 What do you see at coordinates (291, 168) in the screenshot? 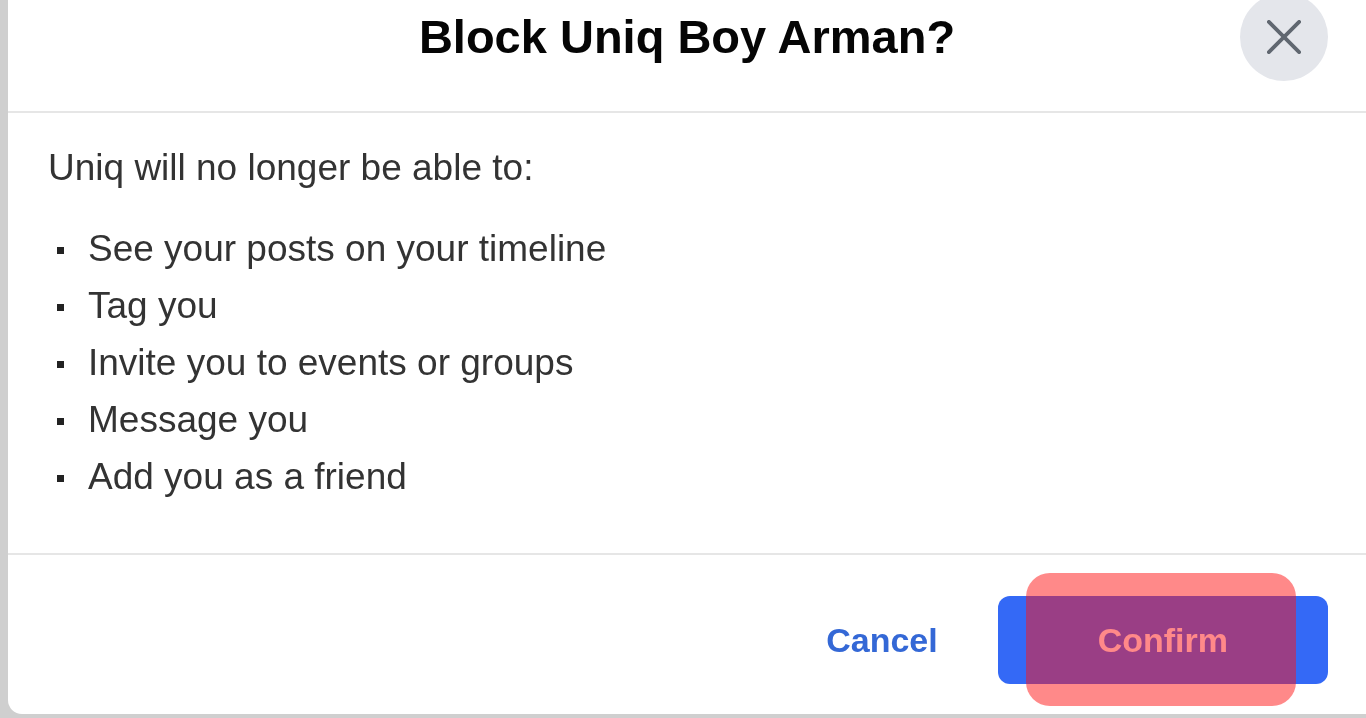
I see `intro-text: Uniq will no longer be able to:` at bounding box center [291, 168].